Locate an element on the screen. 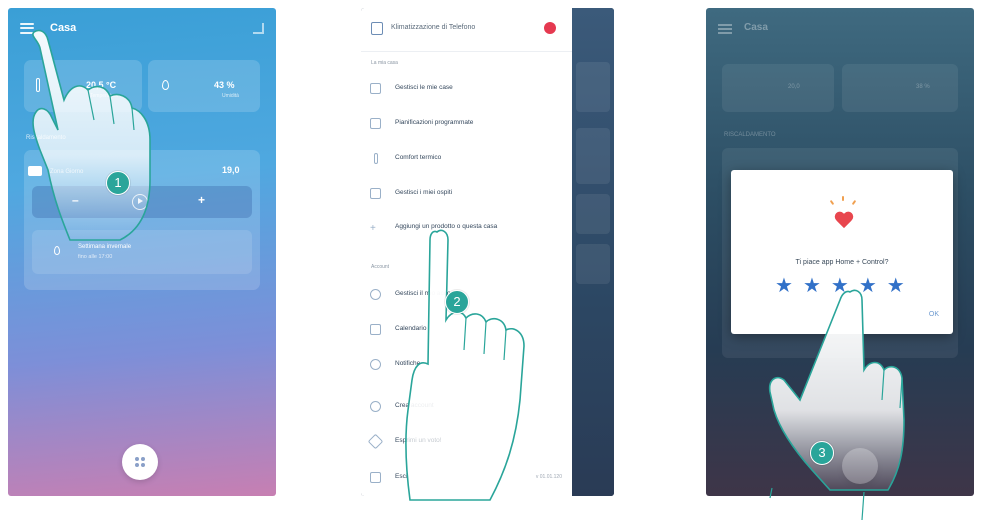  menu-item-label: Comfort termico is located at coordinates (418, 157).